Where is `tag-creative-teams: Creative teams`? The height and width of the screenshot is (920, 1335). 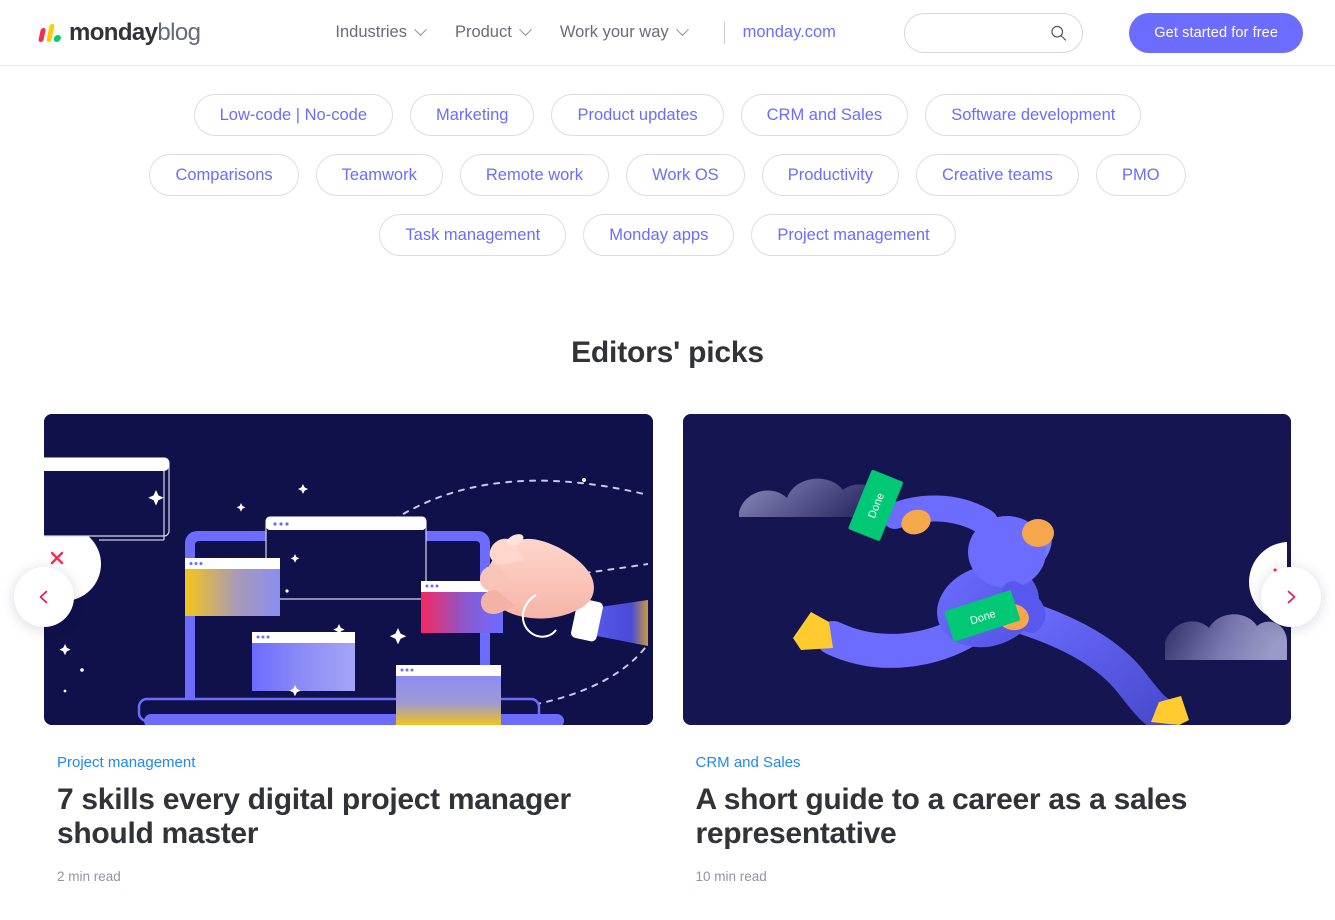
tag-creative-teams: Creative teams is located at coordinates (997, 175).